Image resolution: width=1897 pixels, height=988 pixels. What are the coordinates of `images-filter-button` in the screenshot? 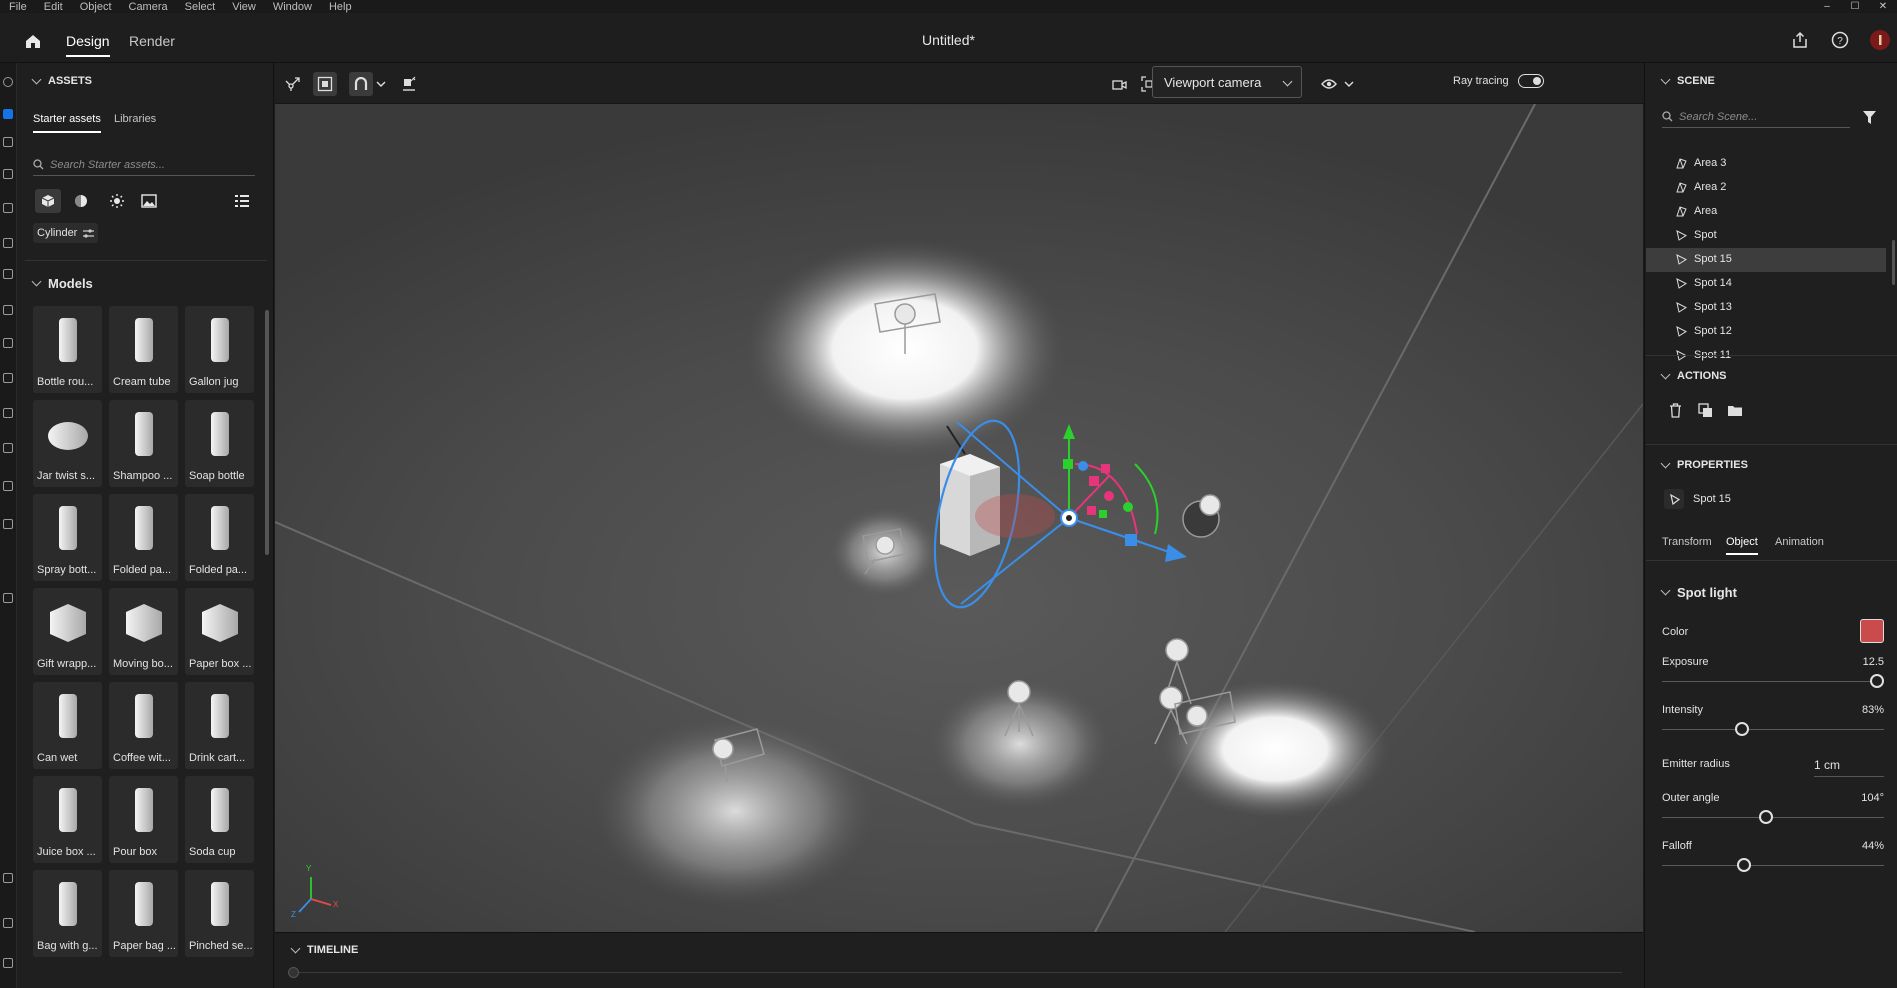 It's located at (149, 201).